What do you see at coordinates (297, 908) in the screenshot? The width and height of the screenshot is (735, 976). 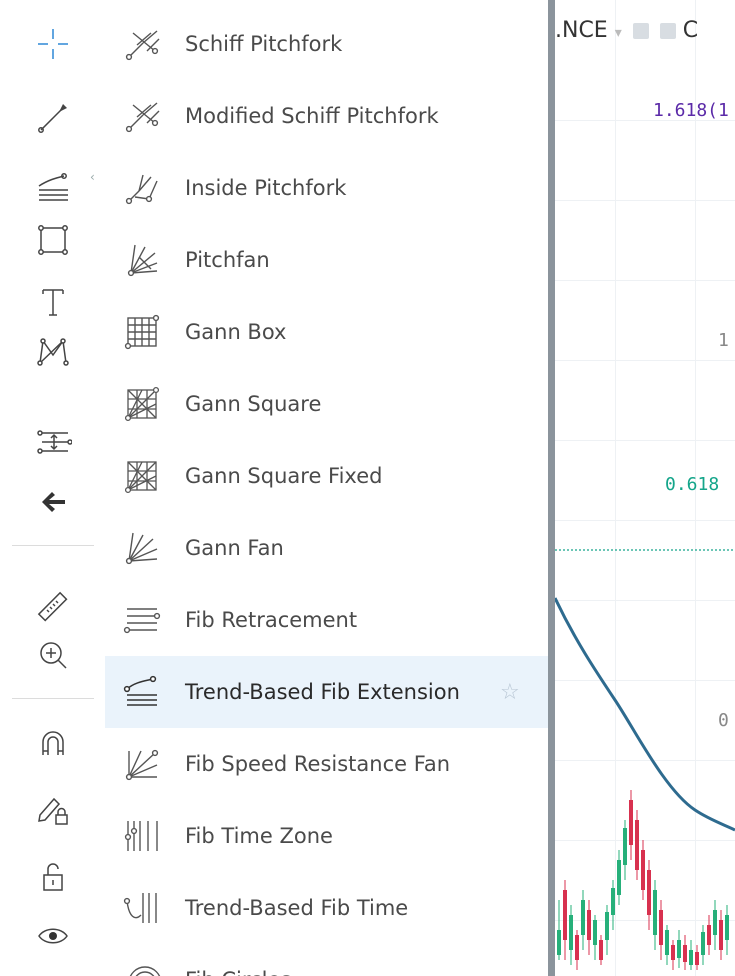 I see `menu-item-label: Trend-Based Fib Time` at bounding box center [297, 908].